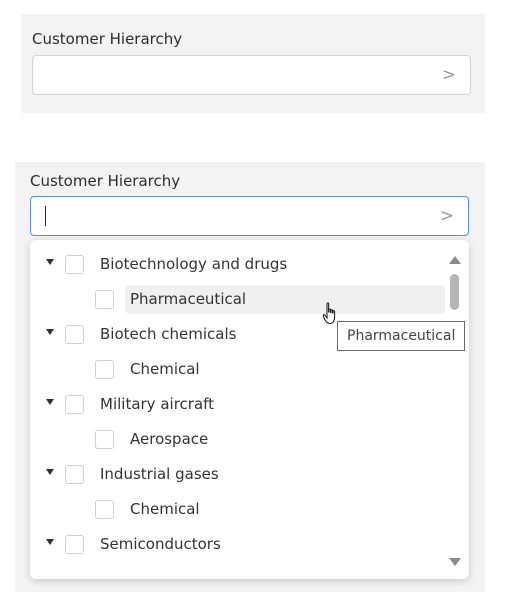 The width and height of the screenshot is (508, 615). I want to click on scrollbar, so click(454, 411).